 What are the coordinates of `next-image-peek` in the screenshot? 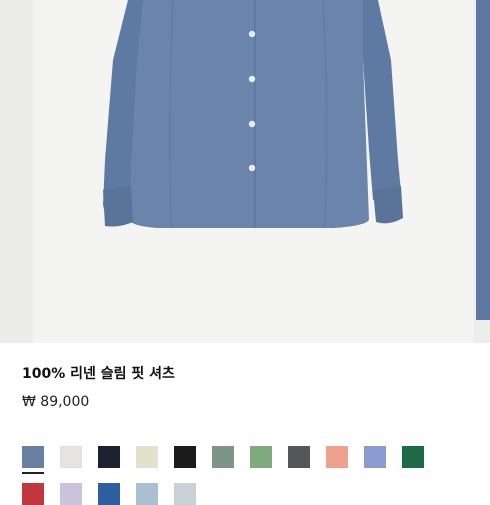 It's located at (482, 171).